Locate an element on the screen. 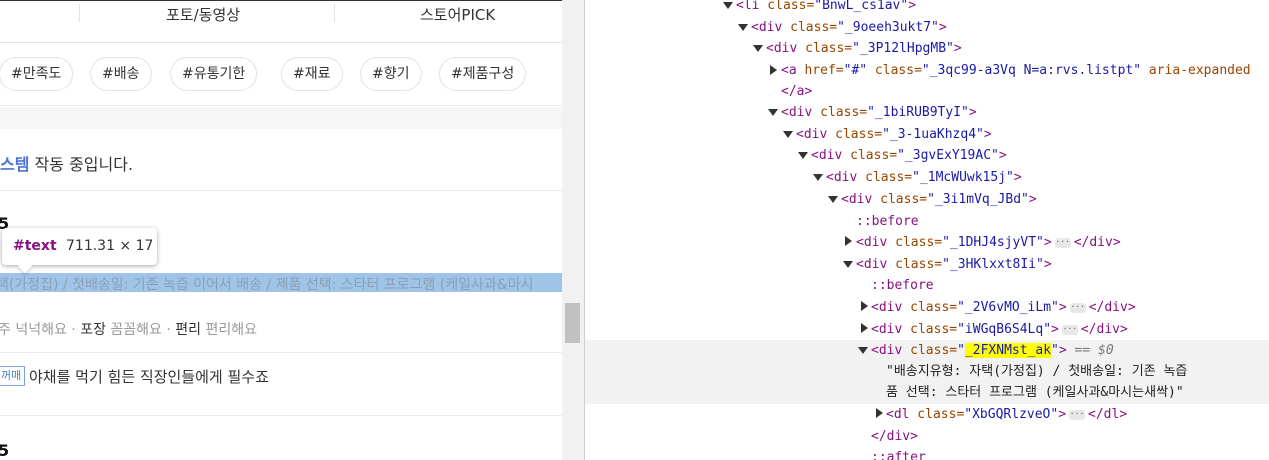 The image size is (1269, 460). tag-keyword: 포장 is located at coordinates (93, 330).